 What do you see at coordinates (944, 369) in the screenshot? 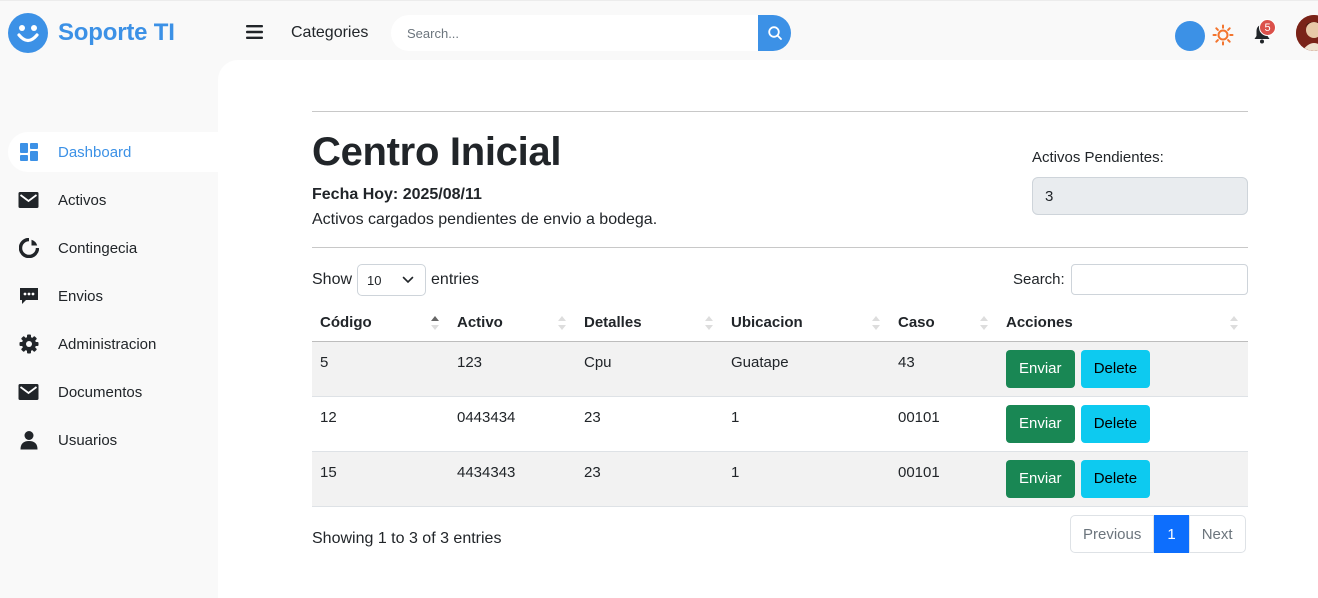
I see `cell-caso: 43` at bounding box center [944, 369].